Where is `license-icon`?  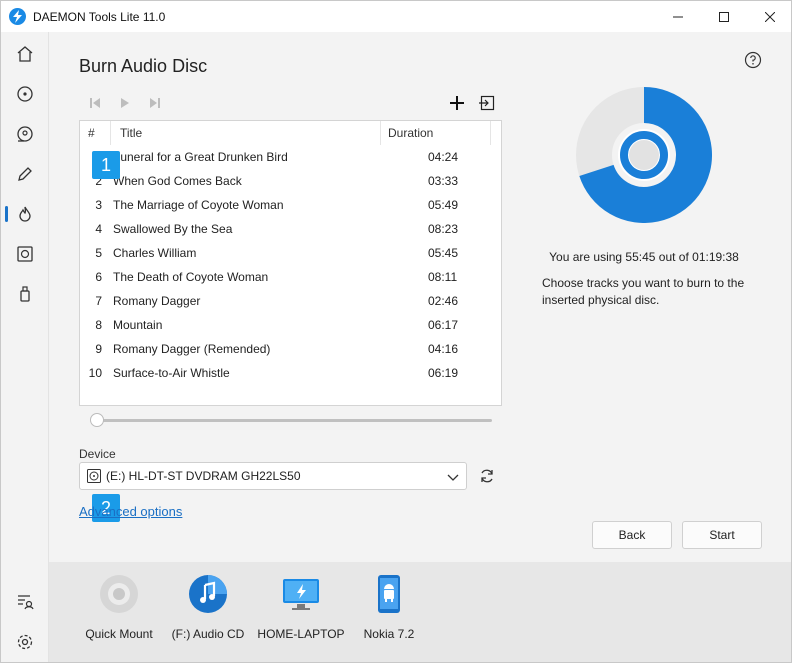 license-icon is located at coordinates (26, 602).